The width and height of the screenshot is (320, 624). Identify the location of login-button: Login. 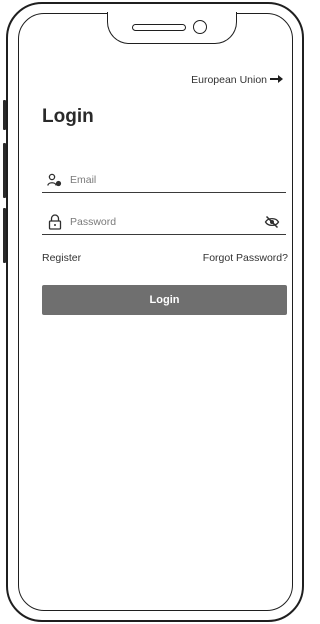
(164, 300).